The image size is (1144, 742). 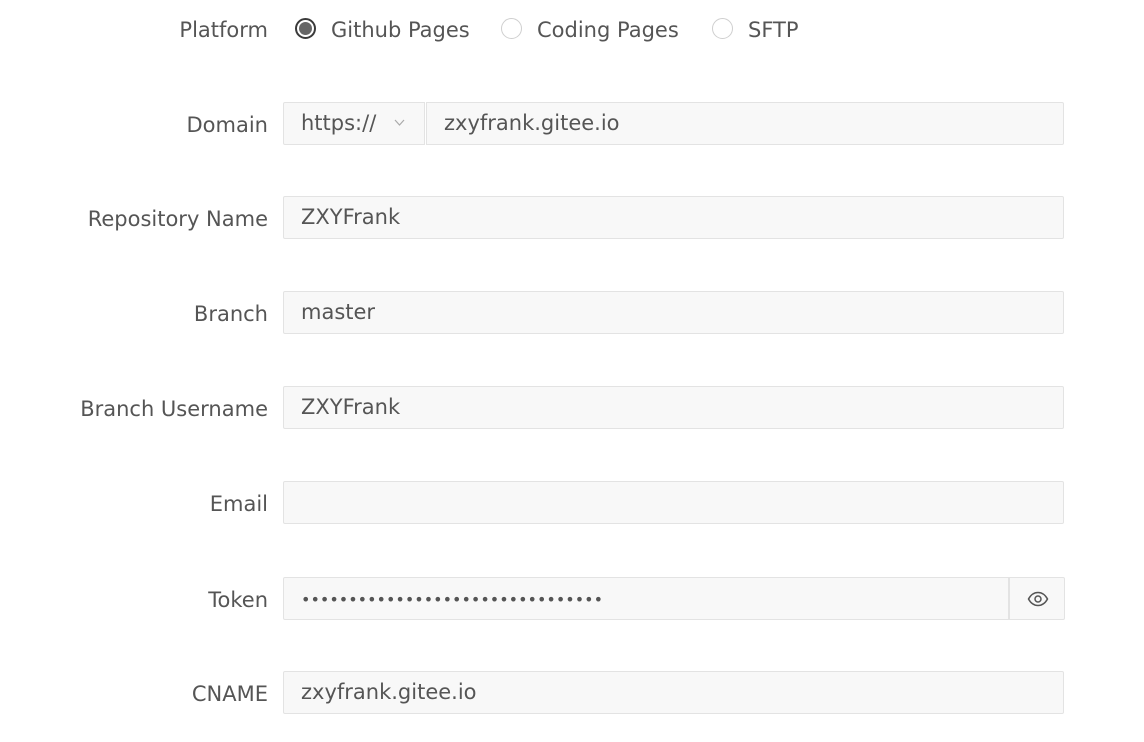 I want to click on cname-input: zxyfrank.gitee.io, so click(x=673, y=692).